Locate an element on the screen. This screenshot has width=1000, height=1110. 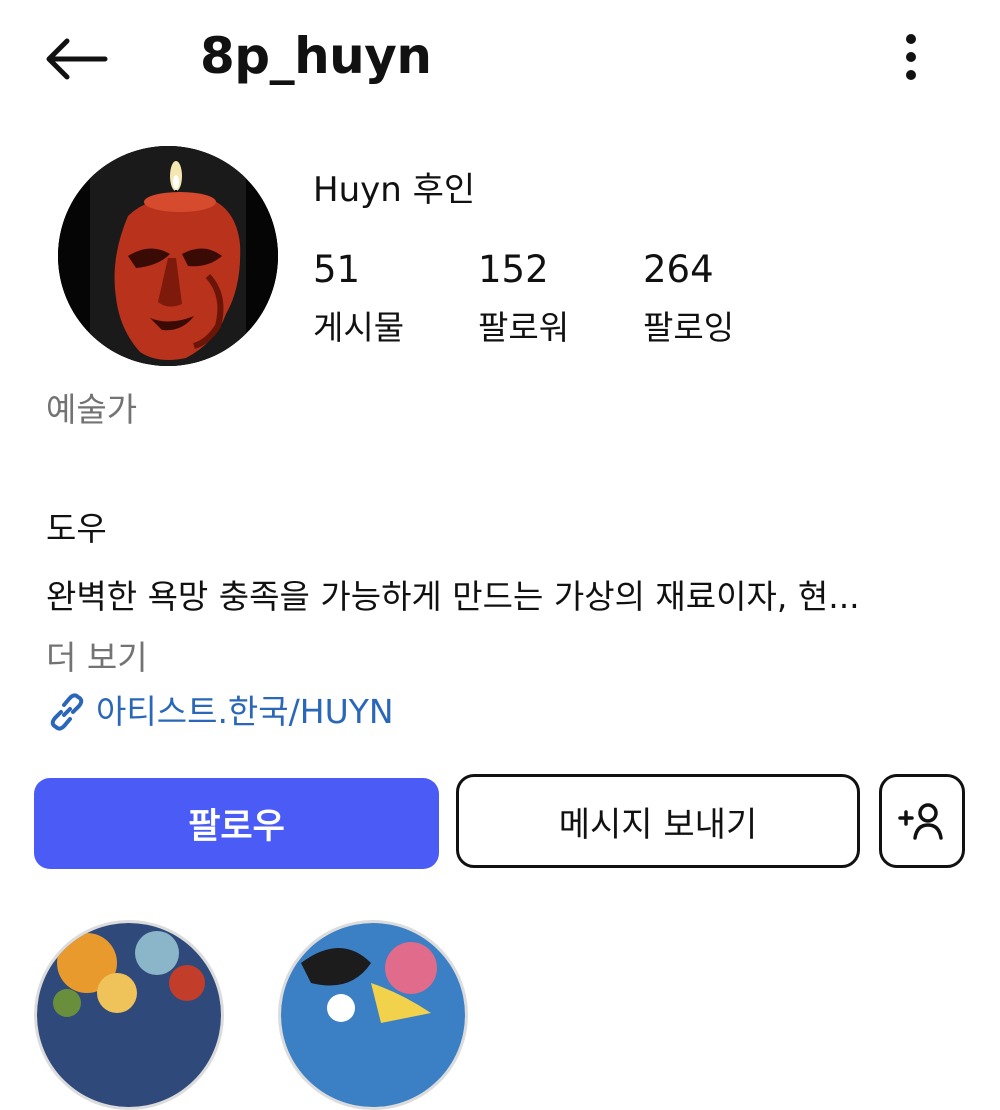
candle-face-avatar is located at coordinates (168, 256).